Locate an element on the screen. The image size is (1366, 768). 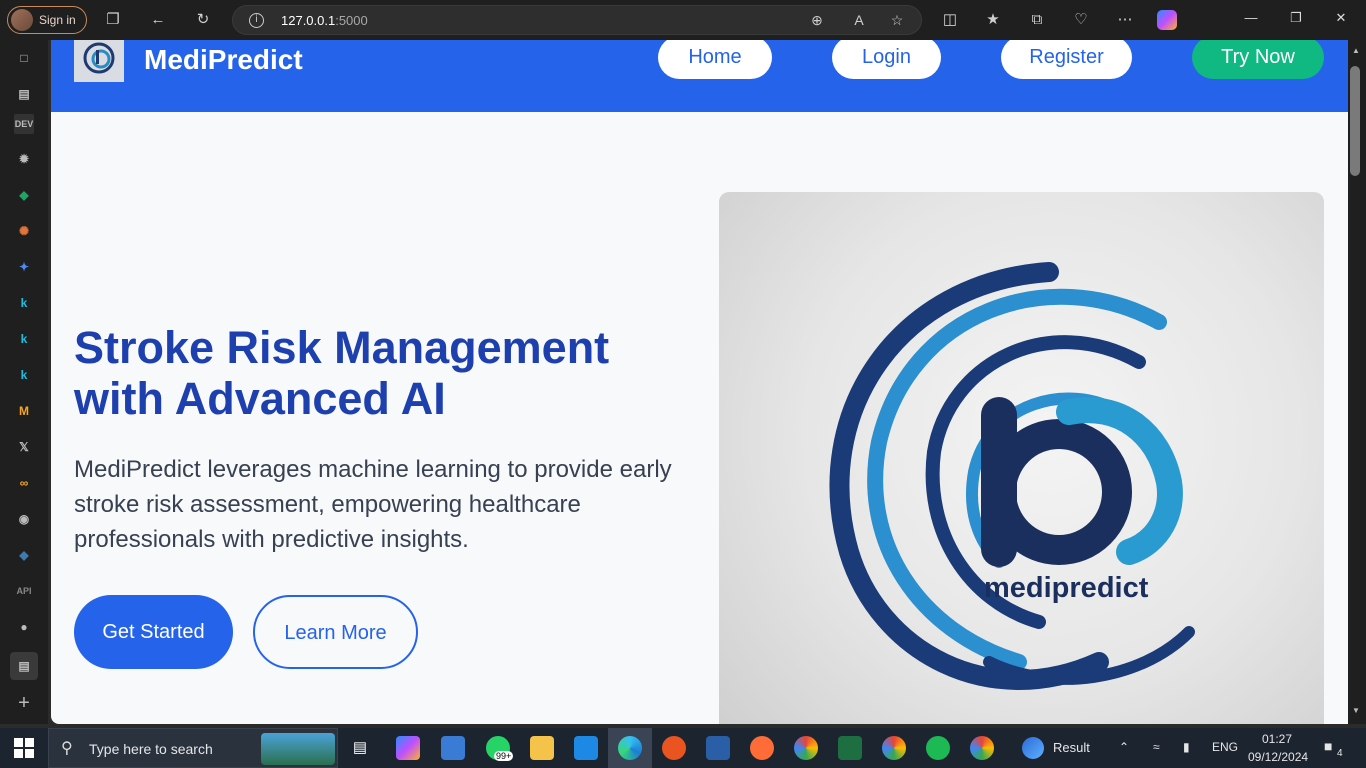
workspaces-icon: ❐ is located at coordinates (113, 20).